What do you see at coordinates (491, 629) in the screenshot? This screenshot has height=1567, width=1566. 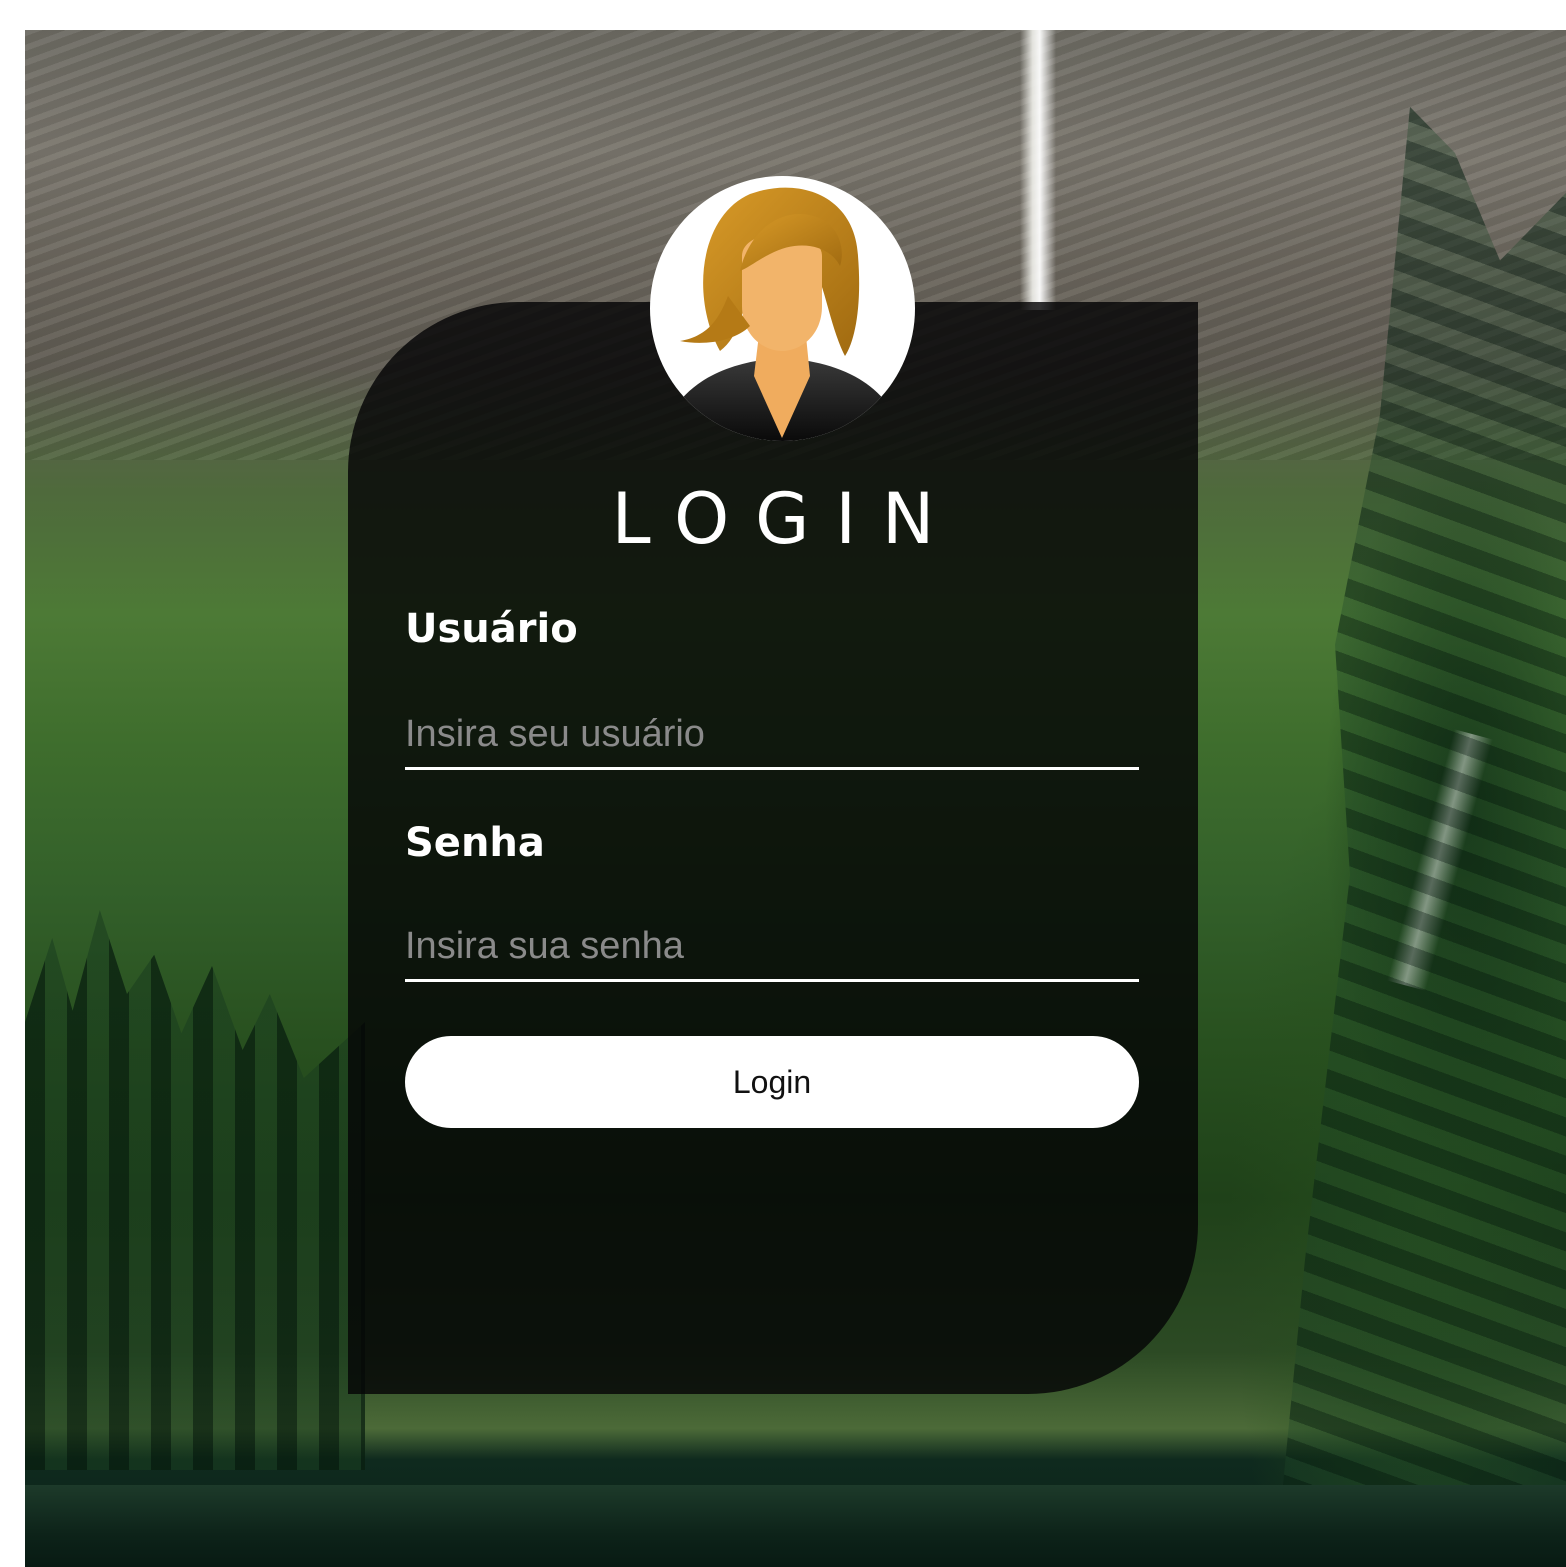 I see `username-label: Usuário` at bounding box center [491, 629].